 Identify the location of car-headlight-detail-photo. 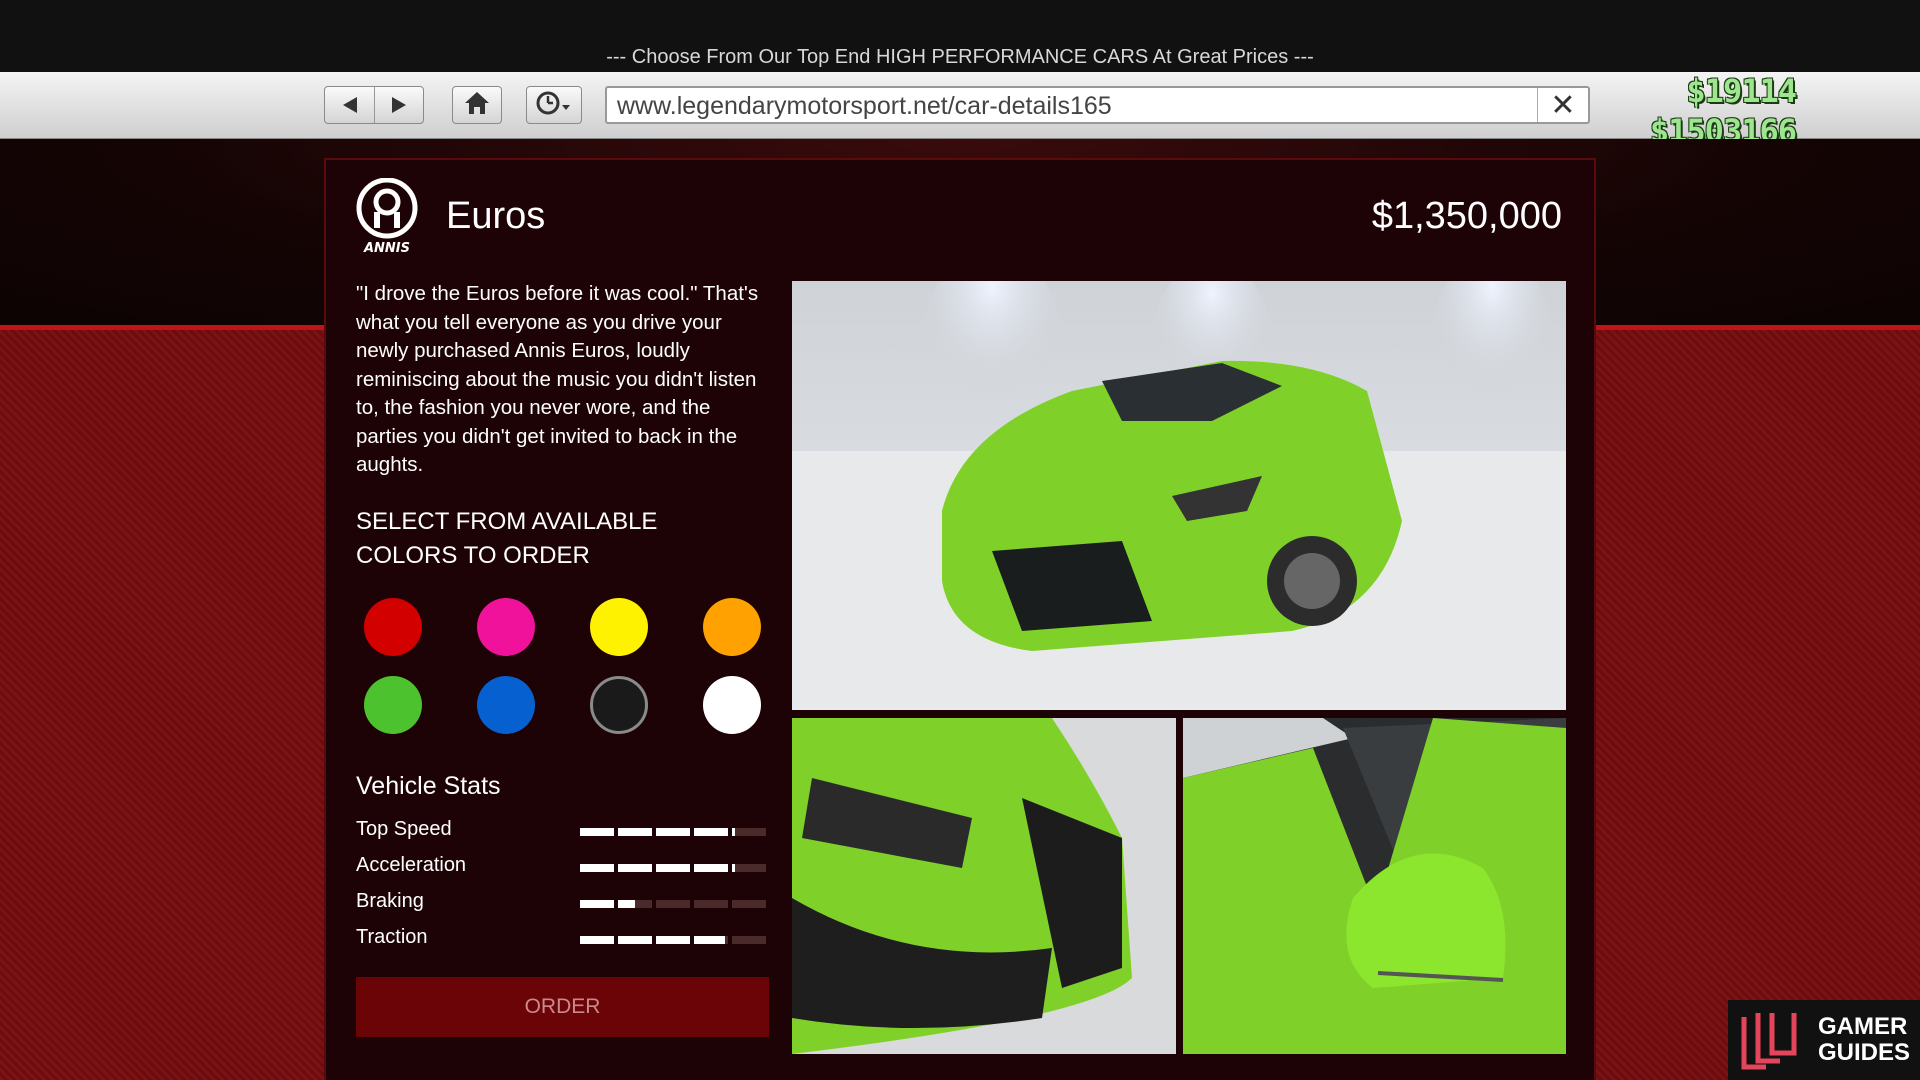
(984, 886).